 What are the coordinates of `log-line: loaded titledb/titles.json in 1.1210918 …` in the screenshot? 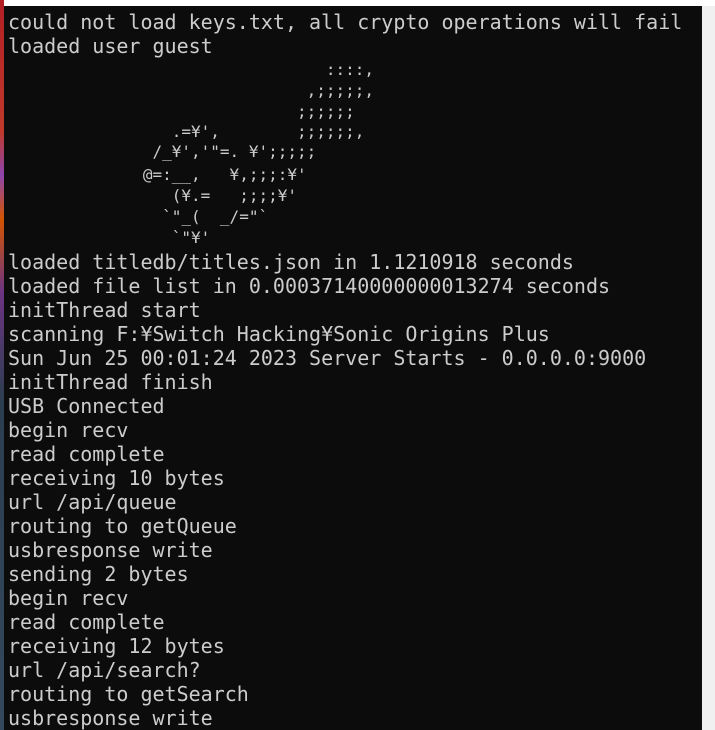 It's located at (291, 262).